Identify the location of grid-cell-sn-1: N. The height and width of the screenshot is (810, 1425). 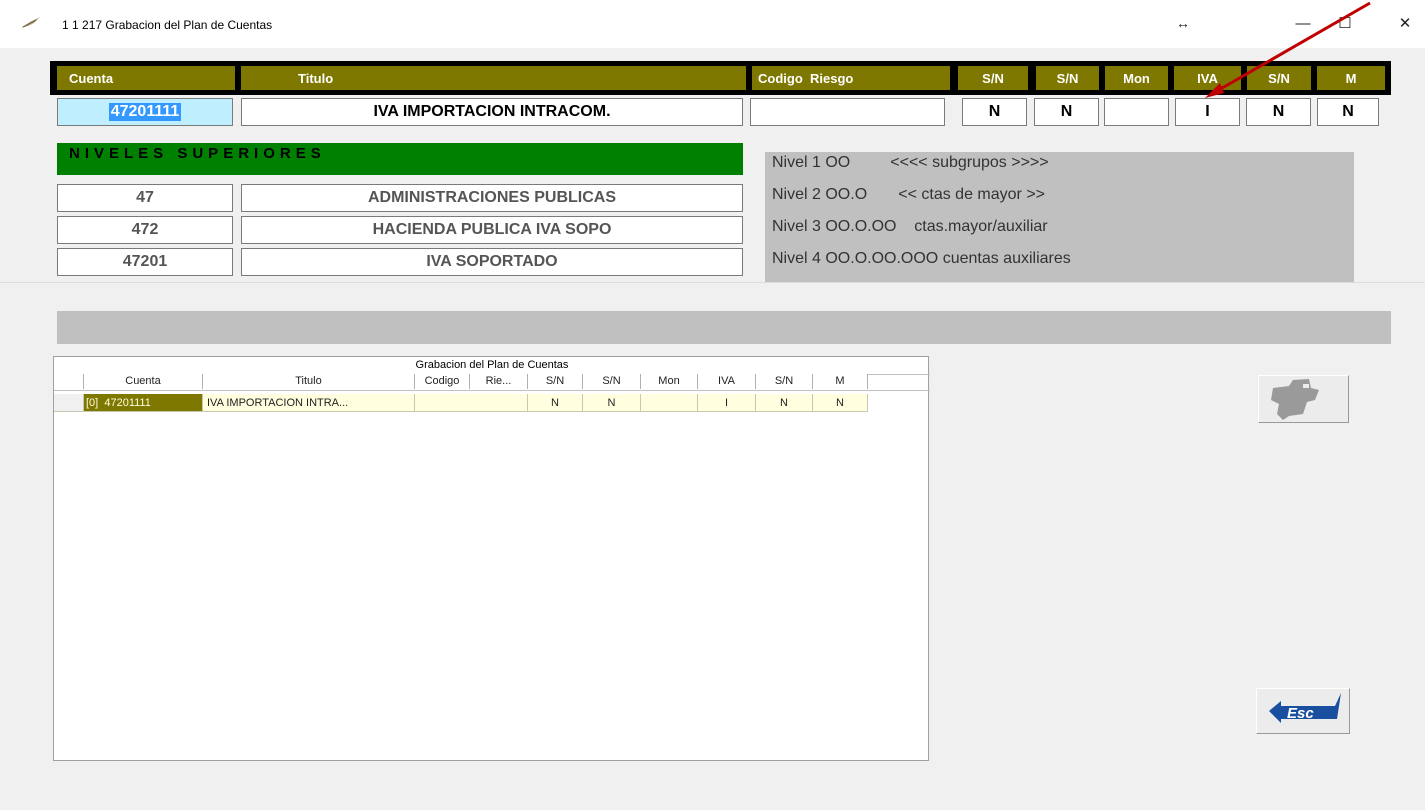
(555, 403).